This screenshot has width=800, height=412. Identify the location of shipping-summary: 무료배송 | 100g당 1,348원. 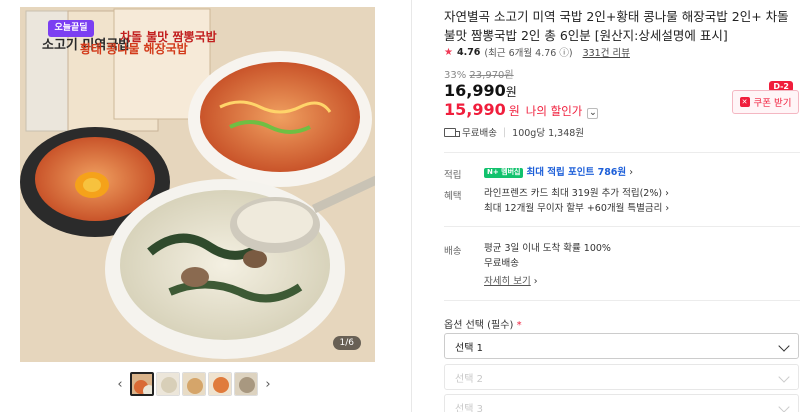
(514, 132).